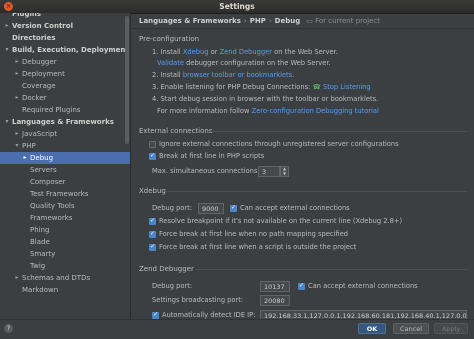 This screenshot has height=339, width=474. What do you see at coordinates (43, 170) in the screenshot?
I see `sidebar-item-label: Servers` at bounding box center [43, 170].